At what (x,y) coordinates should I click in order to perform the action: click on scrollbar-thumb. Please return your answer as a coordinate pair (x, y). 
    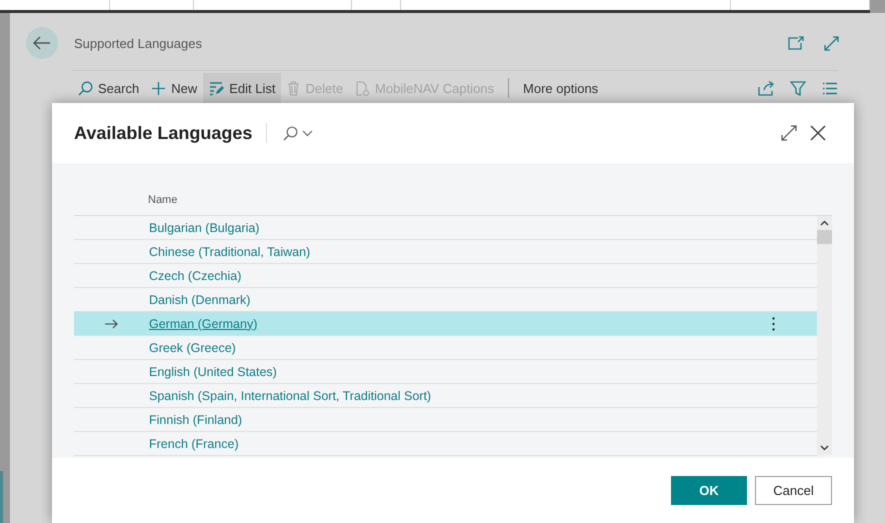
    Looking at the image, I should click on (824, 237).